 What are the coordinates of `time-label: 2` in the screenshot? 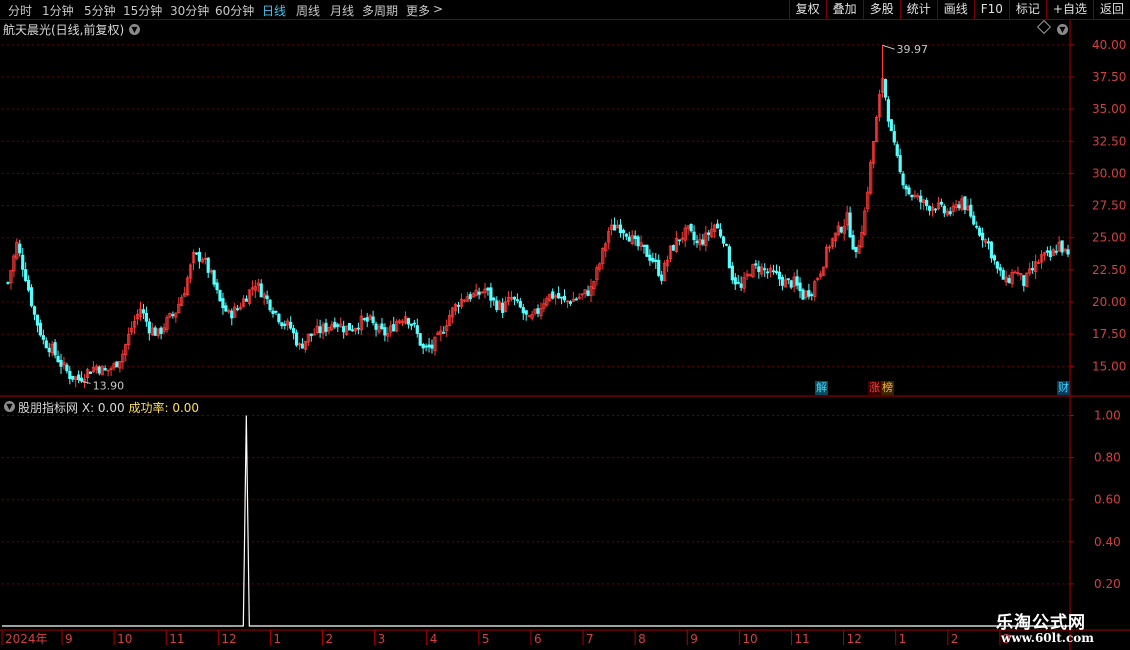 It's located at (330, 639).